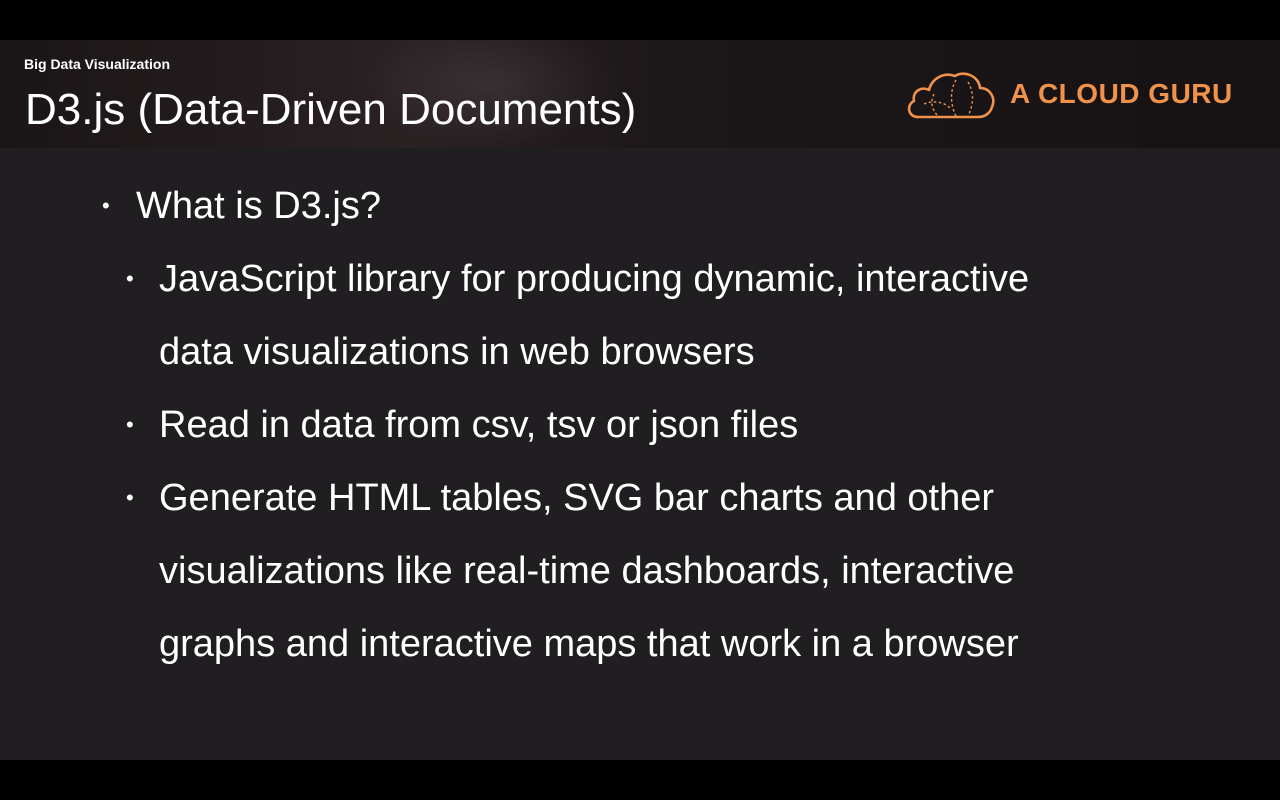  Describe the element at coordinates (1121, 93) in the screenshot. I see `logo-text: A CLOUD GURU` at that location.